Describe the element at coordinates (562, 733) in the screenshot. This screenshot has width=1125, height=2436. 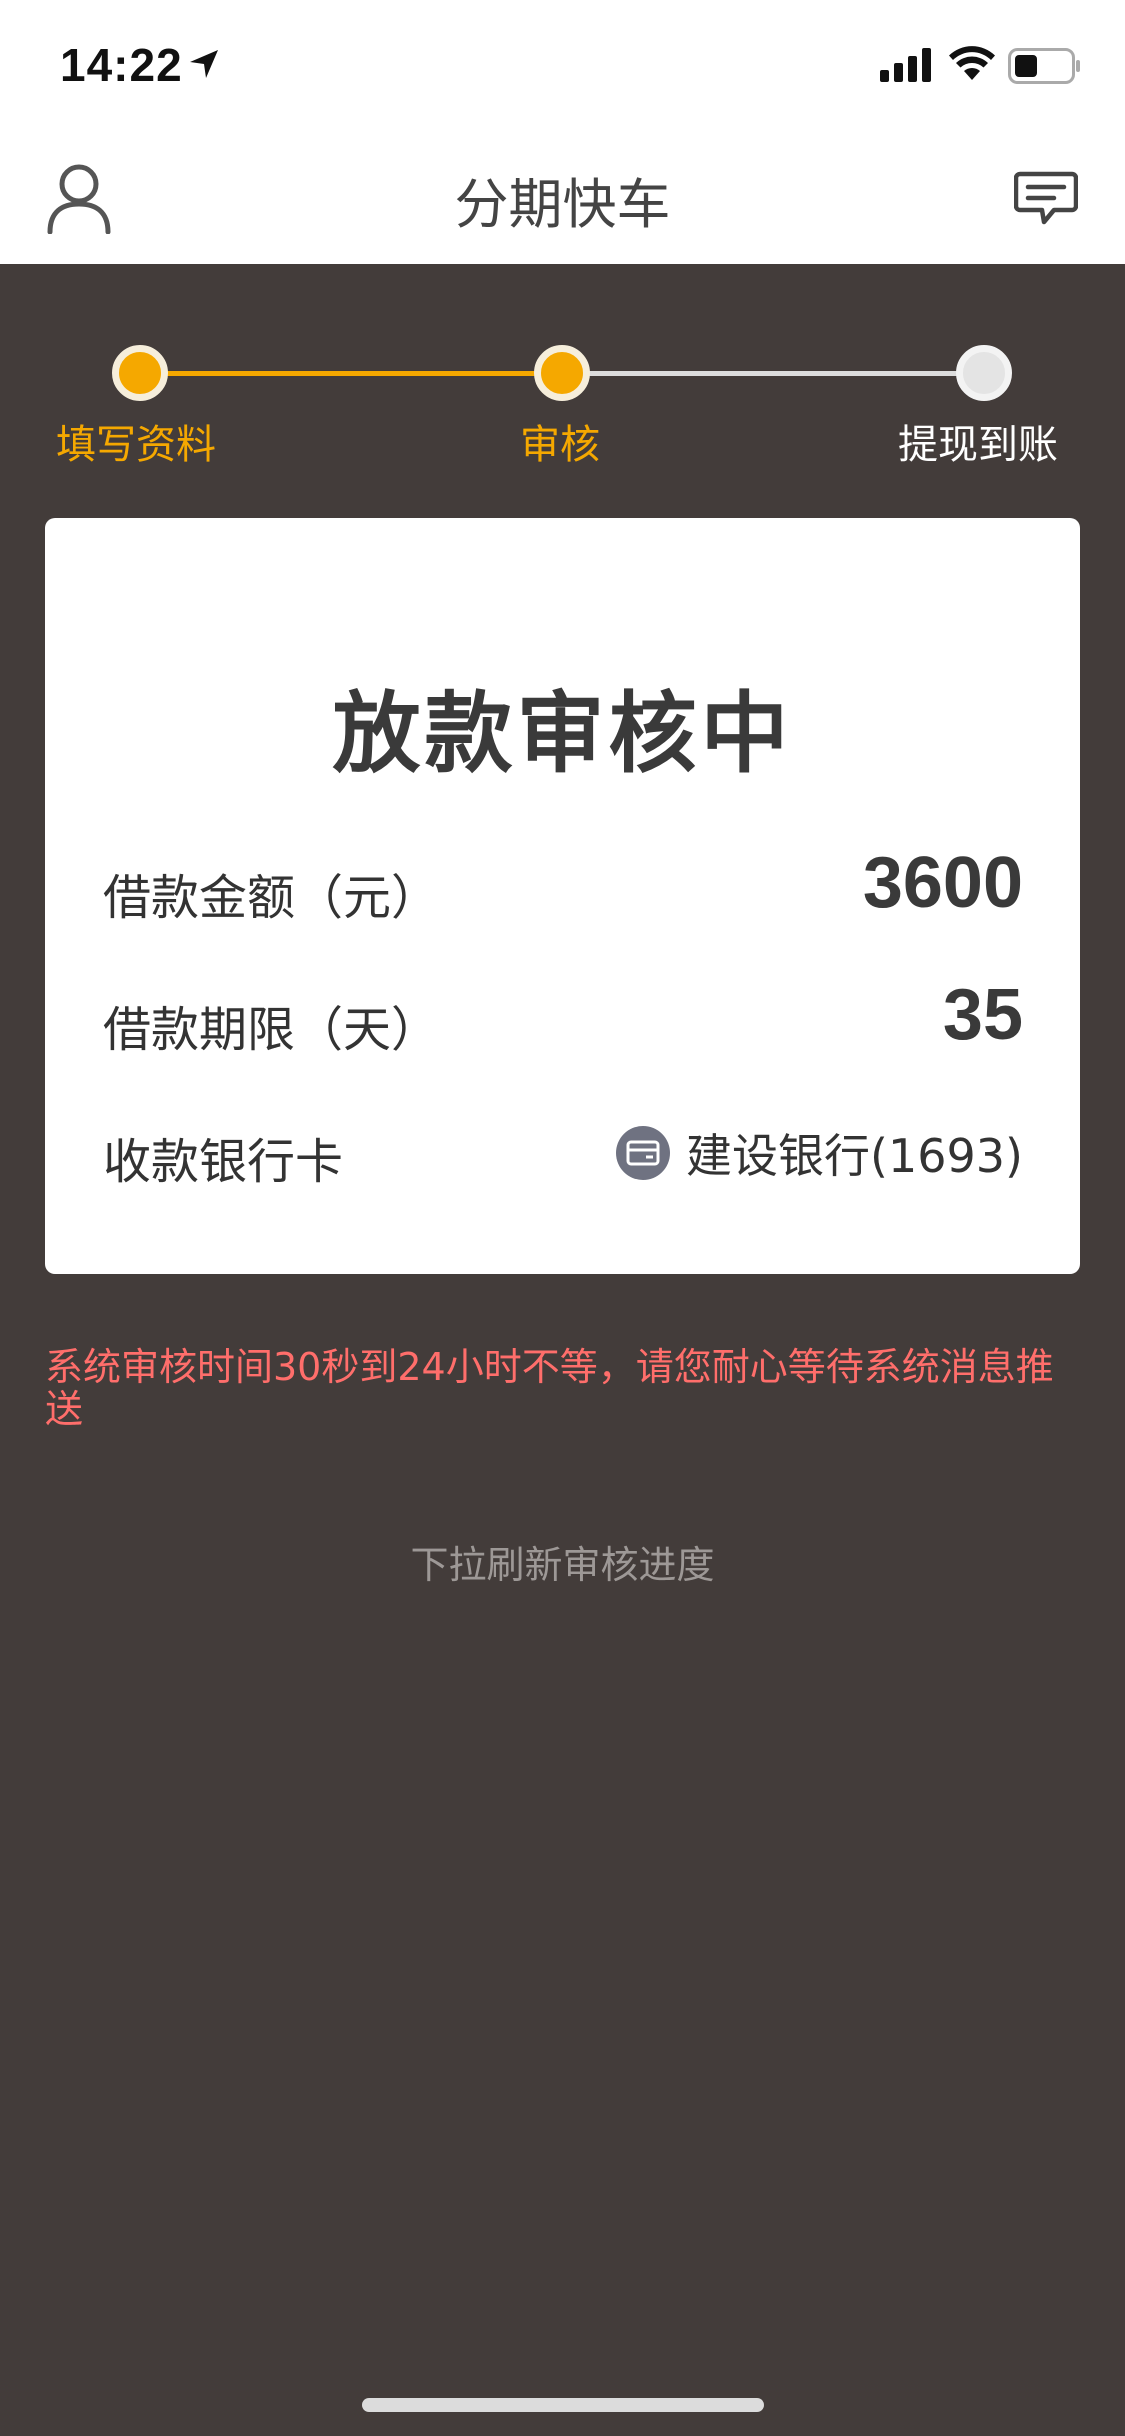
I see `card-title: 放款审核中` at that location.